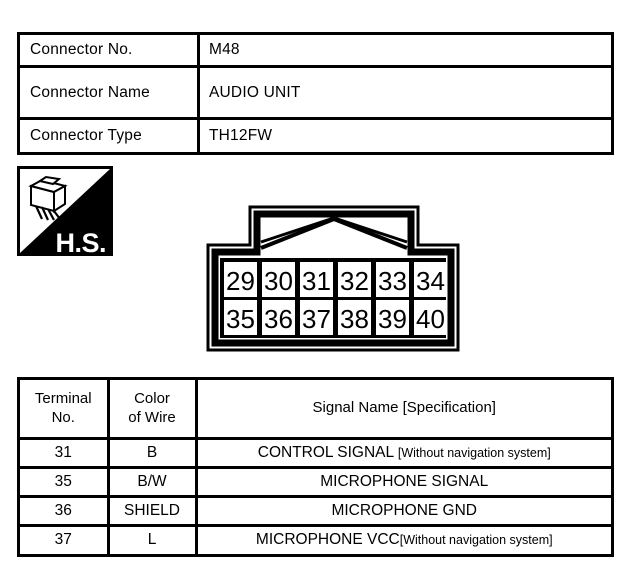 The image size is (640, 581). I want to click on connector-type-value: TH12FW, so click(241, 135).